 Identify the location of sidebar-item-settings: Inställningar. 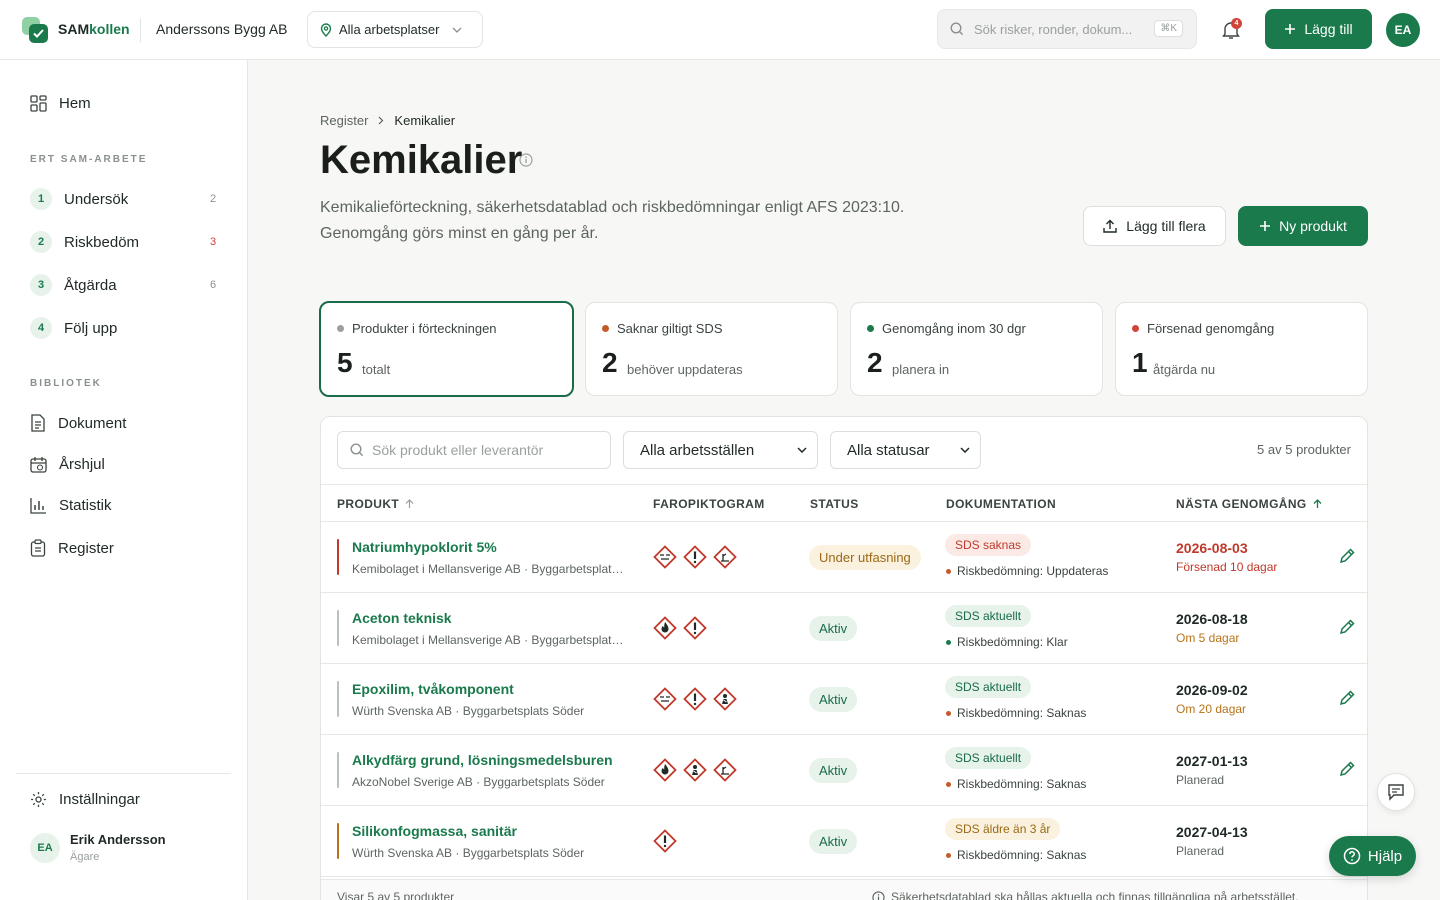
(85, 799).